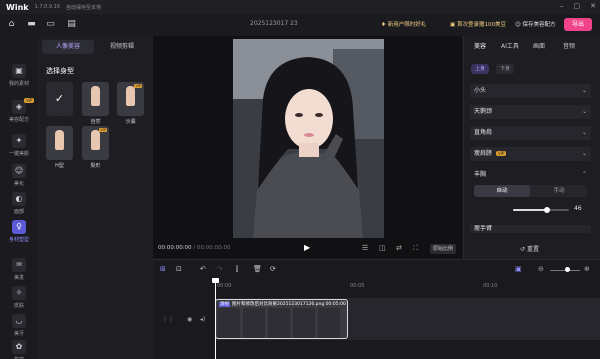 This screenshot has width=600, height=359. What do you see at coordinates (357, 286) in the screenshot?
I see `ruler-tick: 00:05` at bounding box center [357, 286].